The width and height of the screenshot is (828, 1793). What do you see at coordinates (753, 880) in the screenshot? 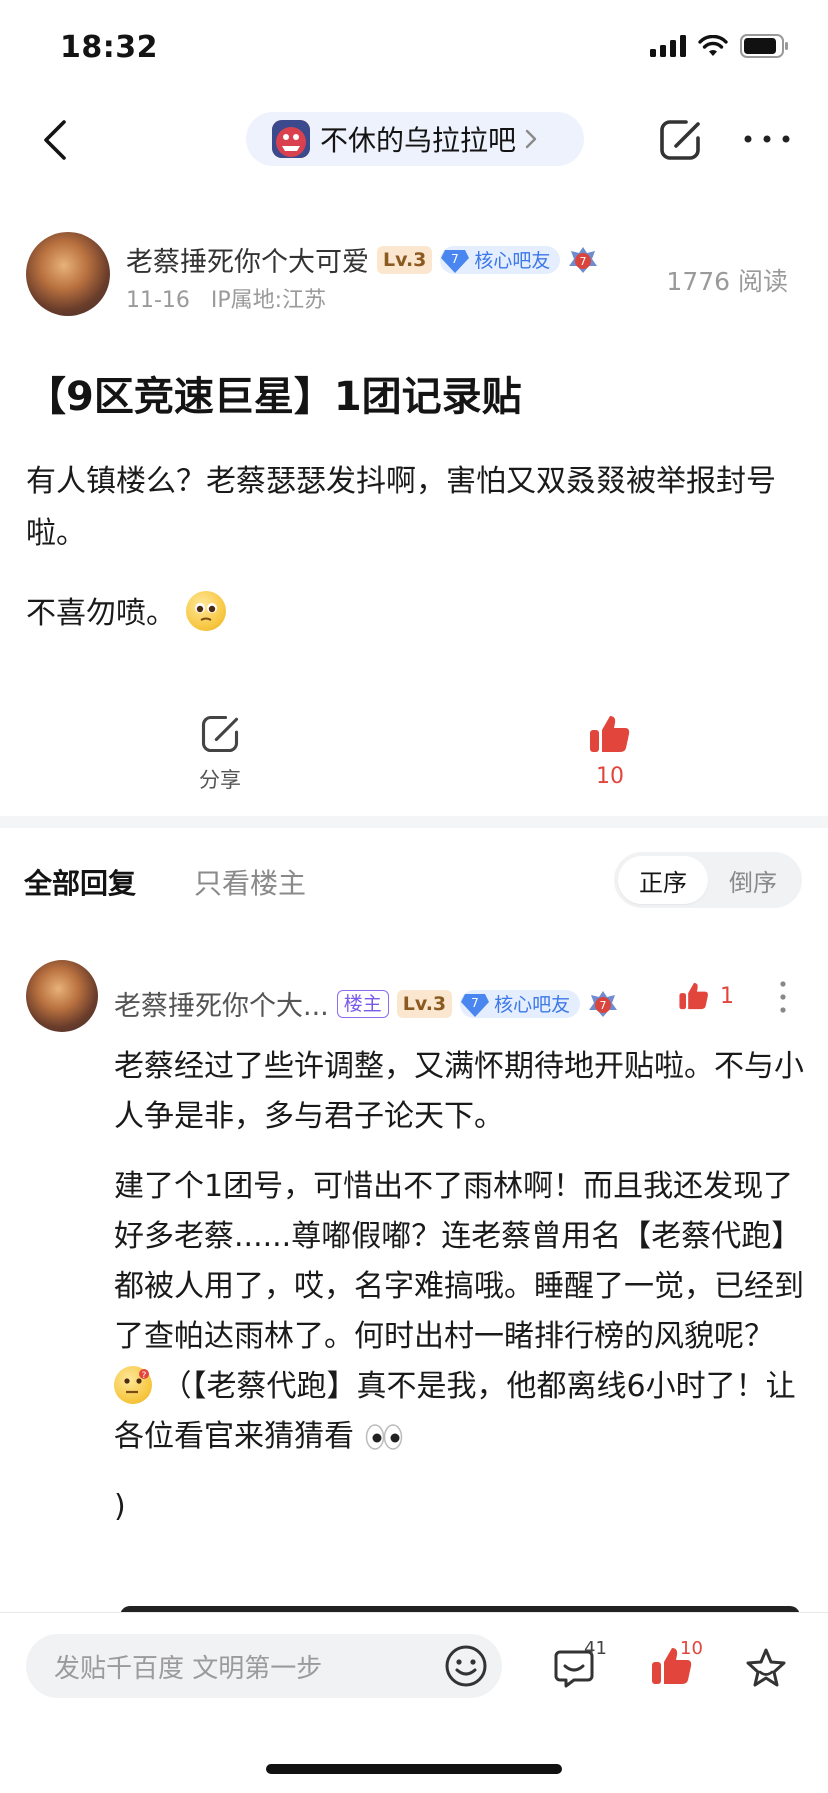
I see `sort-desc-button: 倒序` at bounding box center [753, 880].